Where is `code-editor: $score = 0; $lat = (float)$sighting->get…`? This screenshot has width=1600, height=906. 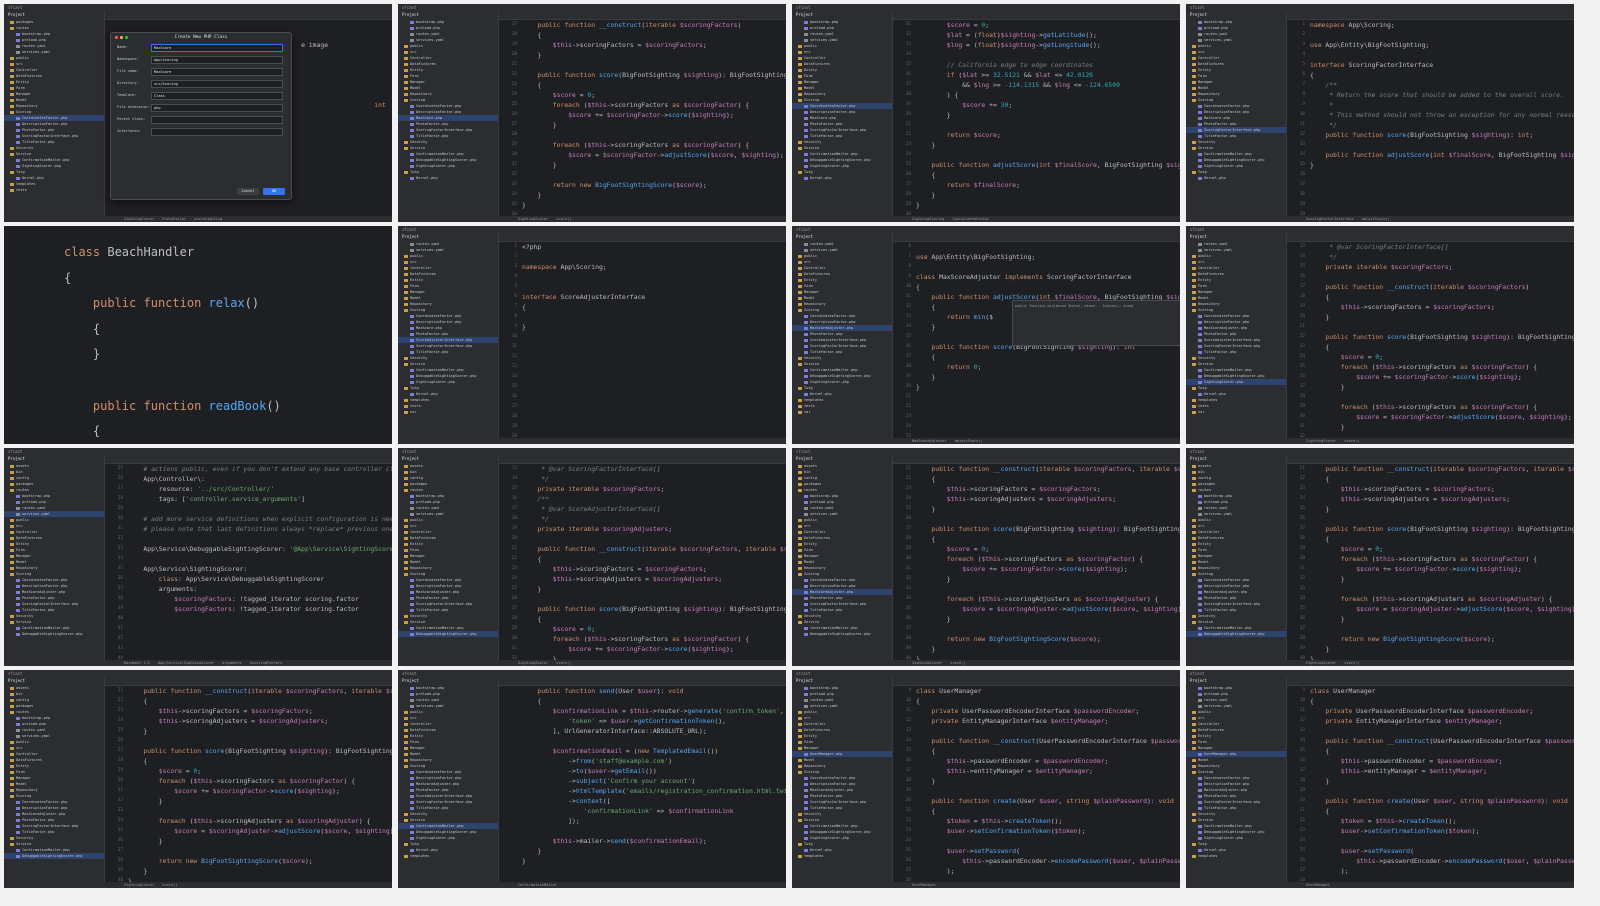
code-editor: $score = 0; $lat = (float)$sighting->get… is located at coordinates (1048, 118).